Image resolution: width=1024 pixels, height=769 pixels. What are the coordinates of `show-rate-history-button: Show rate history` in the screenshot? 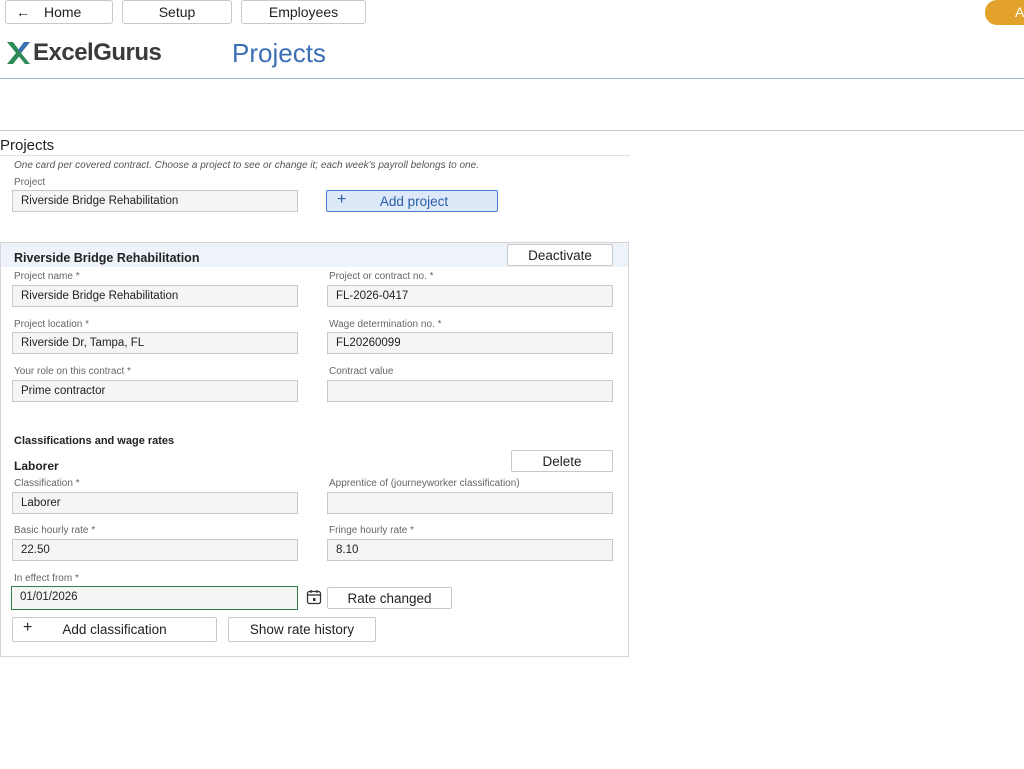 It's located at (302, 629).